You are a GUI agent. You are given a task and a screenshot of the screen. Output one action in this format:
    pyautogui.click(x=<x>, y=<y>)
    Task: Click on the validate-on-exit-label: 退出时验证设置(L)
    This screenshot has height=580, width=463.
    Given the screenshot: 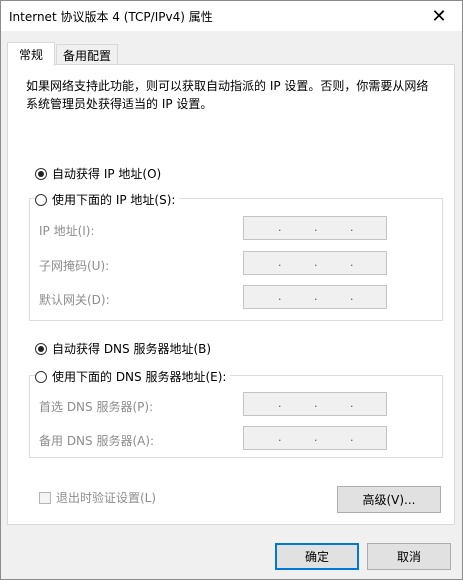 What is the action you would take?
    pyautogui.click(x=106, y=498)
    